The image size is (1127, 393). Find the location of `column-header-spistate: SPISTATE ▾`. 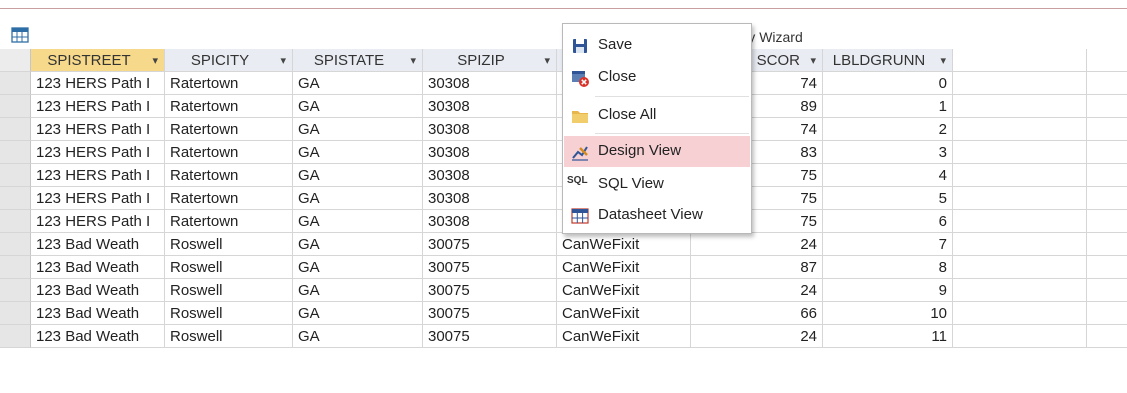

column-header-spistate: SPISTATE ▾ is located at coordinates (358, 60).